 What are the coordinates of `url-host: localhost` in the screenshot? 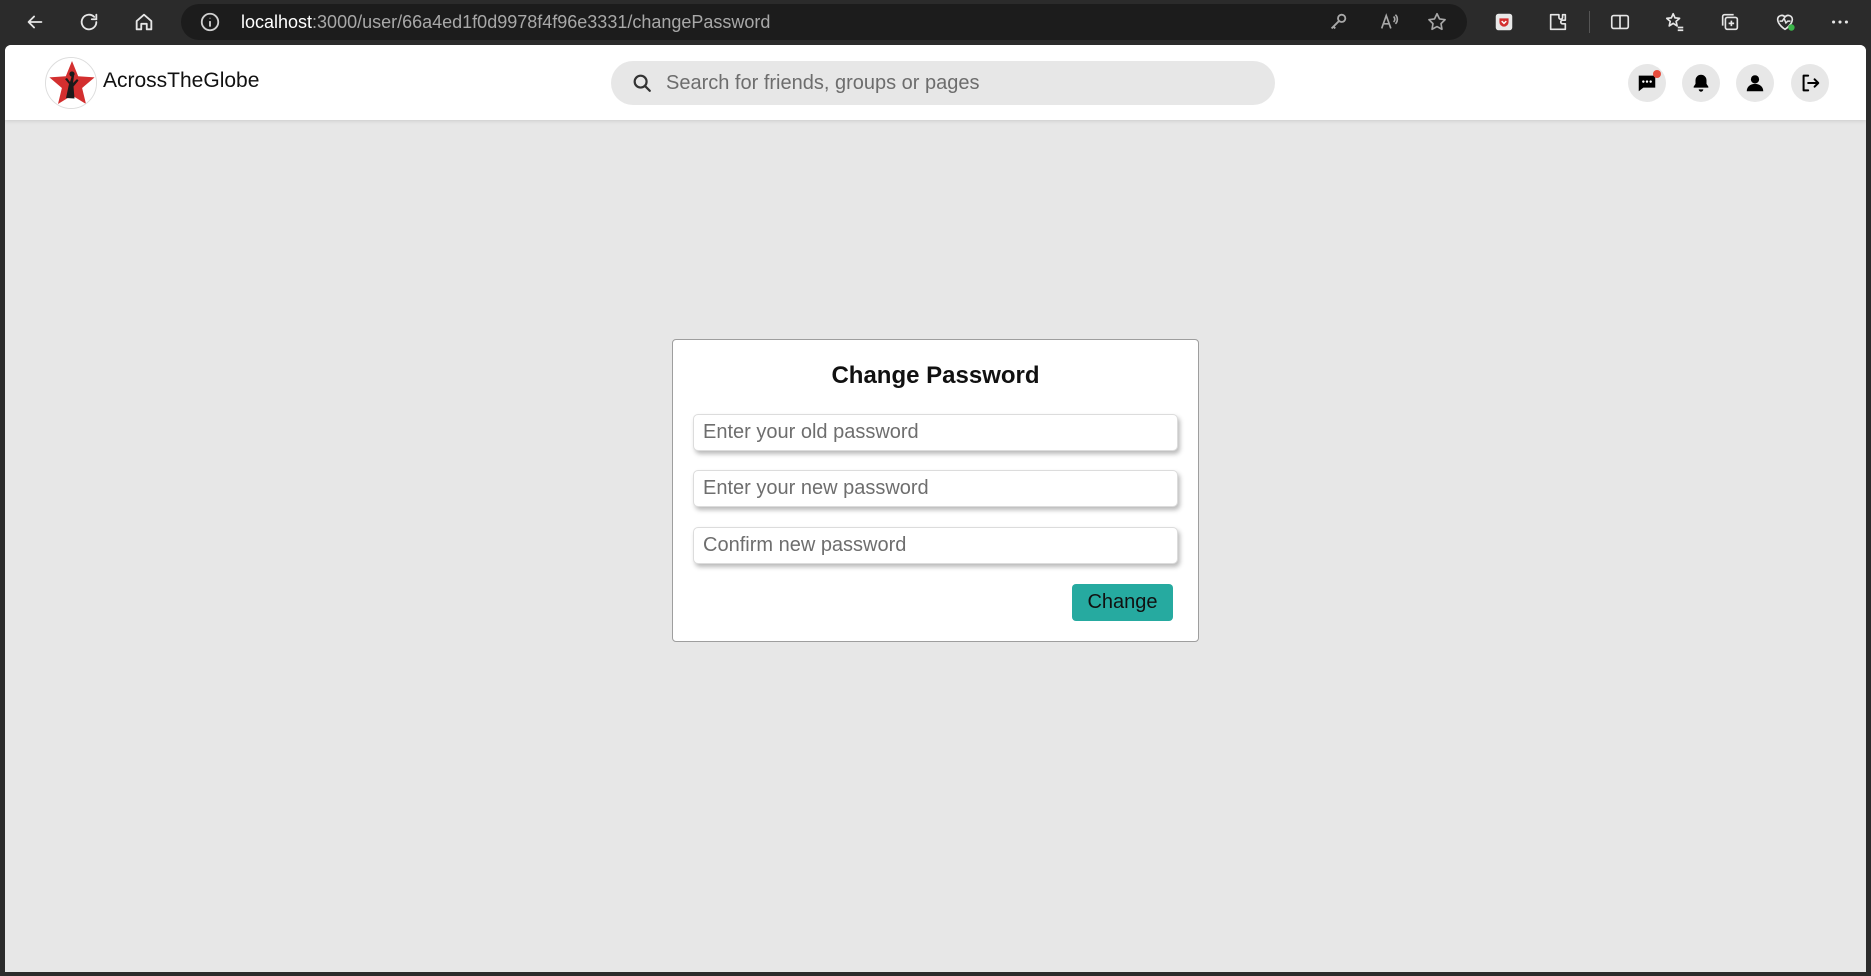 It's located at (277, 22).